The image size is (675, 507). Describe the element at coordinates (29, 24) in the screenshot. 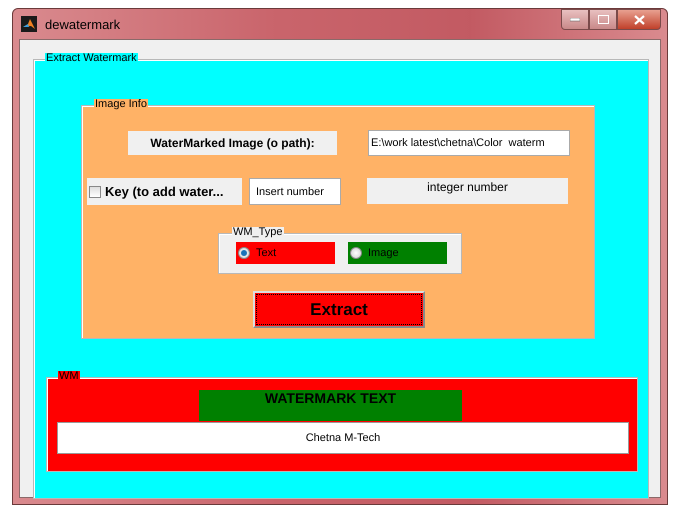

I see `app-logo-icon` at that location.